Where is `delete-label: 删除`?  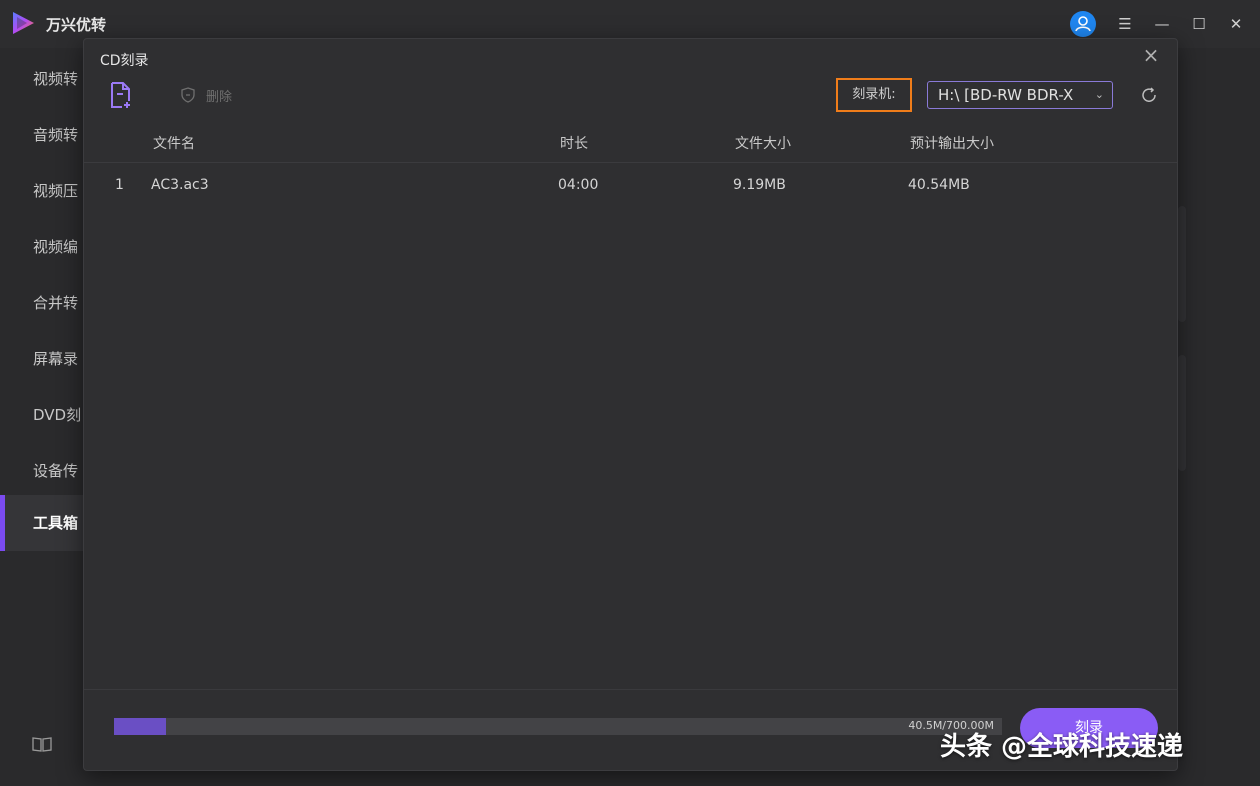 delete-label: 删除 is located at coordinates (219, 97).